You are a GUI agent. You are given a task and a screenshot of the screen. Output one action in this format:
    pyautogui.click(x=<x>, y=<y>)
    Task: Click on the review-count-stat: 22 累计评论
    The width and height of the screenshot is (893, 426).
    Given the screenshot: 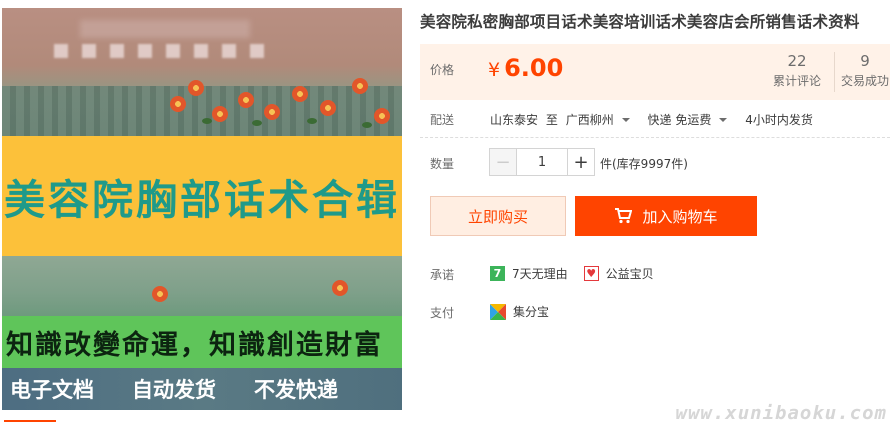 What is the action you would take?
    pyautogui.click(x=797, y=70)
    